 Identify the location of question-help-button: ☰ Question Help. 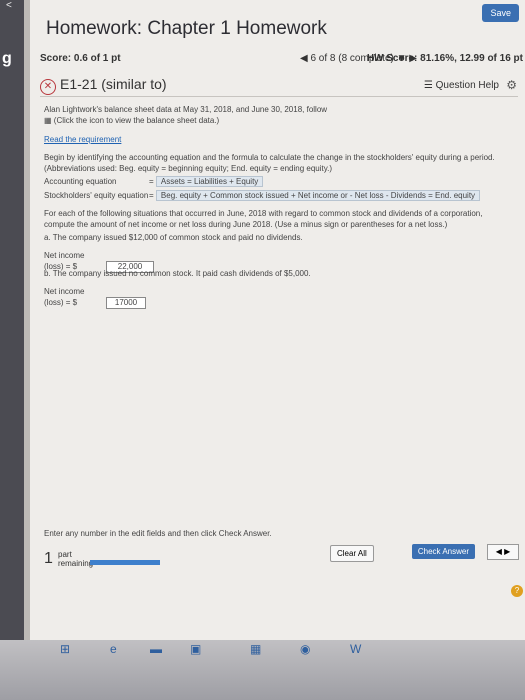
(461, 85).